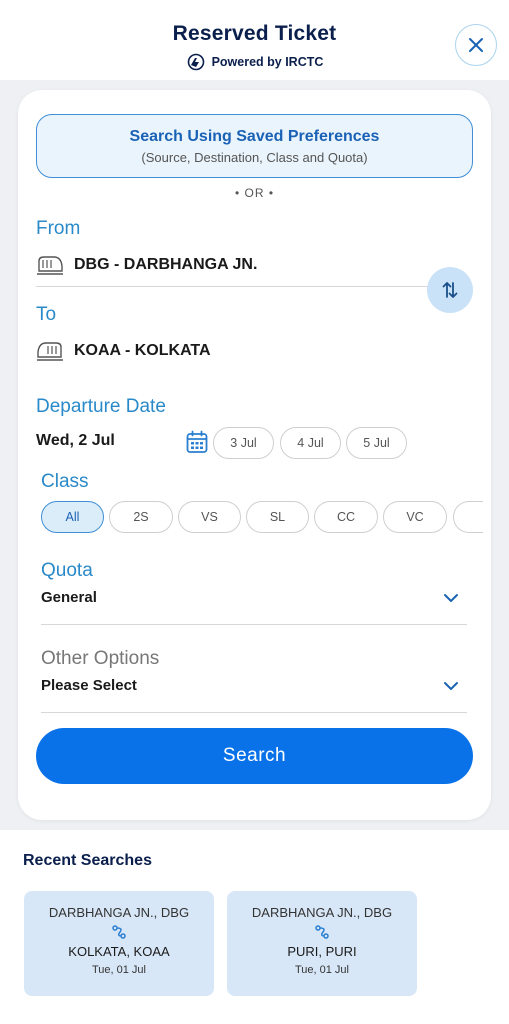 Image resolution: width=509 pixels, height=1024 pixels. I want to click on saved-preferences-subtitle: (Source, Destination, Class and Quota), so click(254, 157).